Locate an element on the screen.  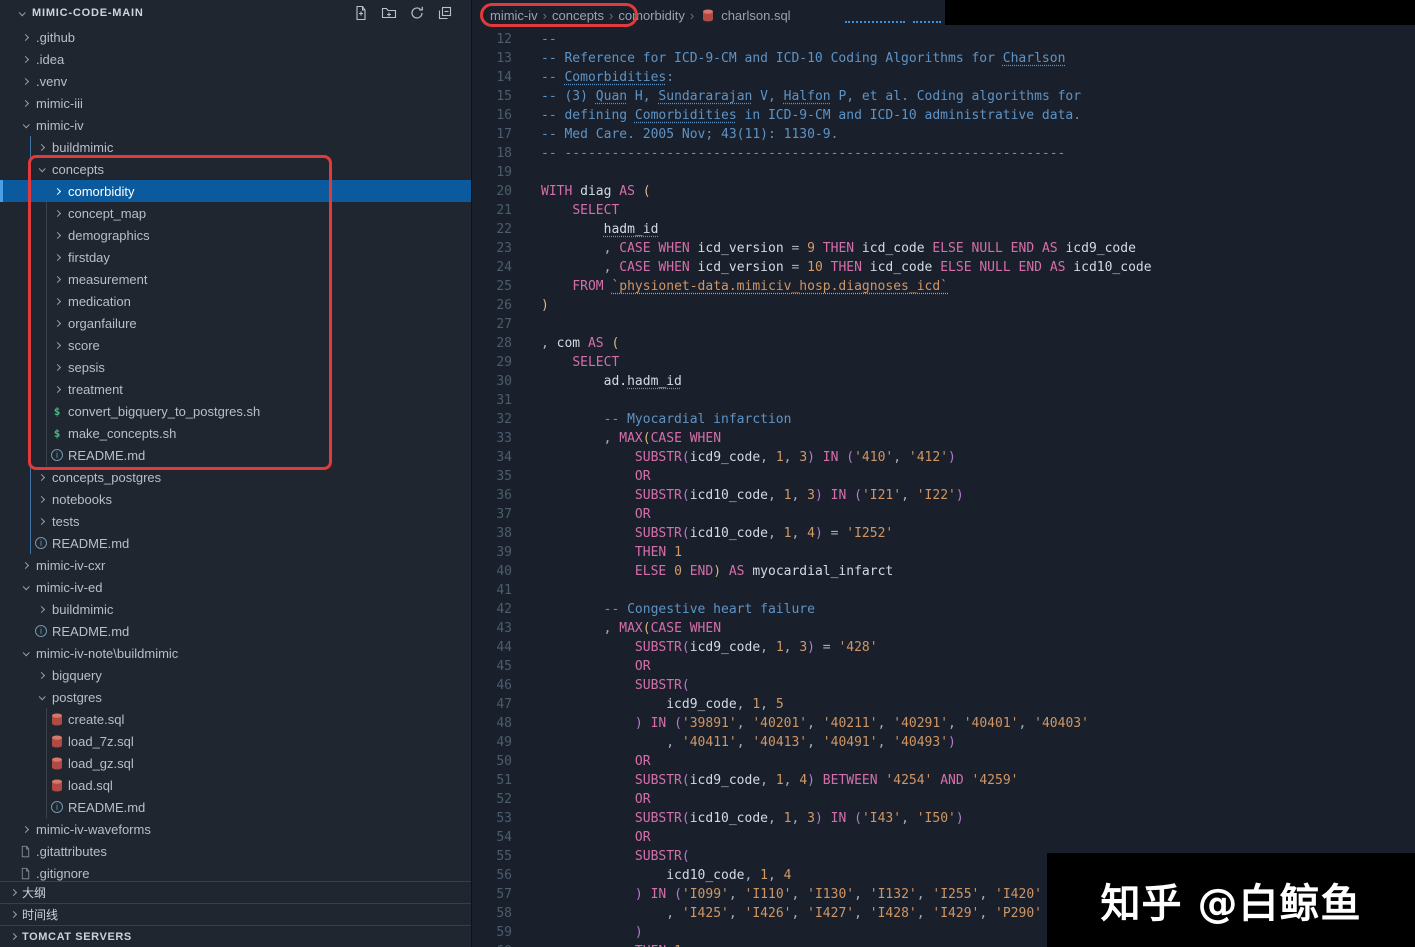
tree-item-convert-bigquery-to-postgres-sh: $ convert_bigquery_to_postgres.sh is located at coordinates (235, 411).